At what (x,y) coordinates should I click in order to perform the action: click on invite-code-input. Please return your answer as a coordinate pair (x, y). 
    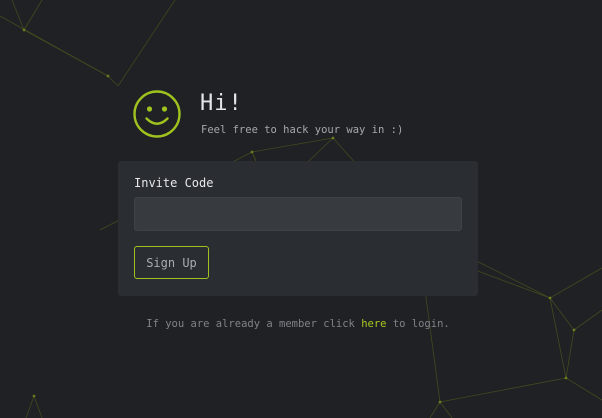
    Looking at the image, I should click on (298, 214).